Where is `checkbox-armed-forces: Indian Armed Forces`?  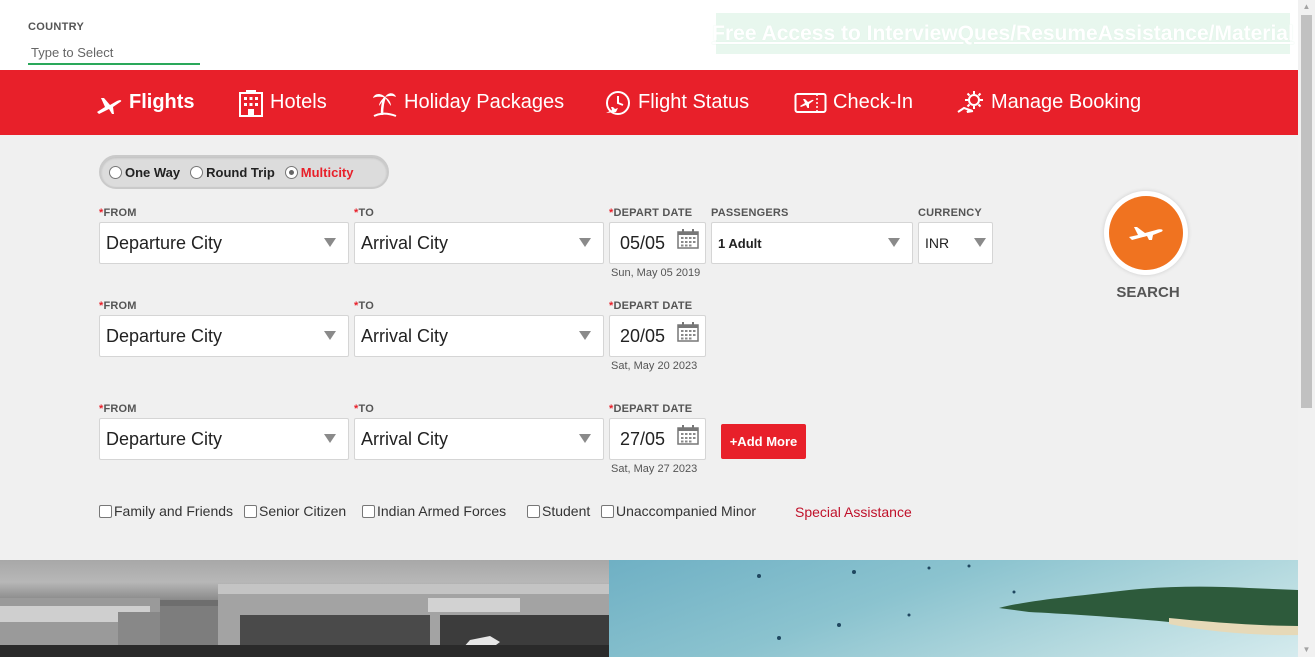
checkbox-armed-forces: Indian Armed Forces is located at coordinates (434, 511).